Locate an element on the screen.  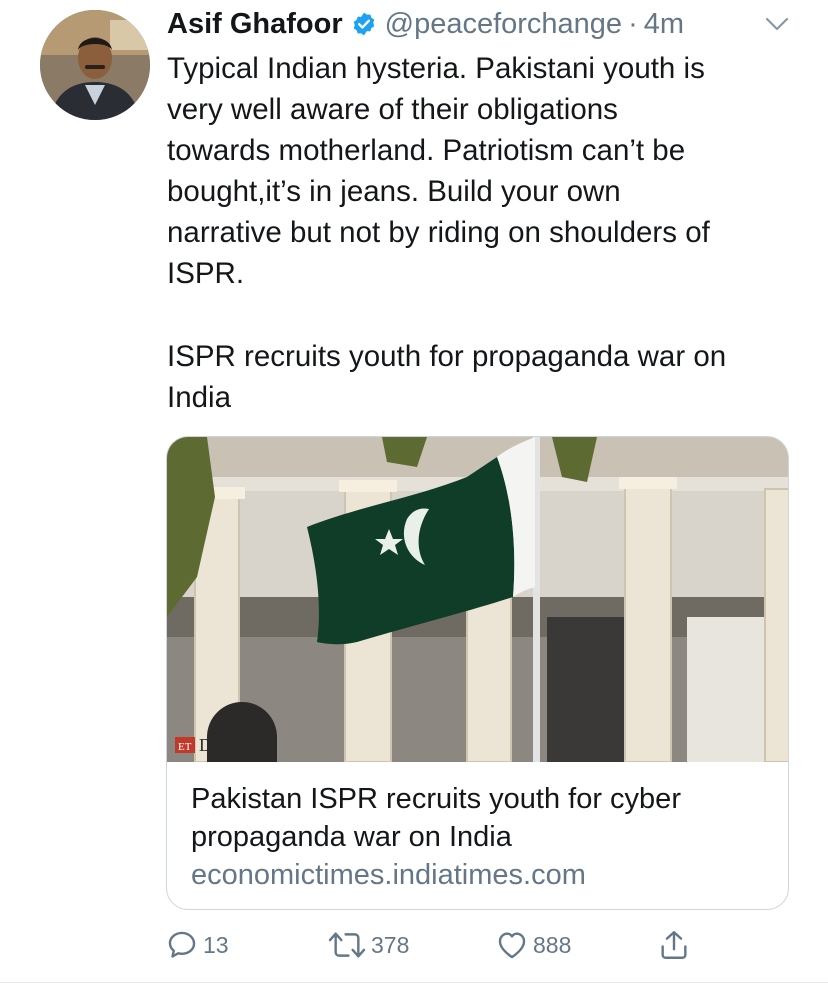
like-button: 888 is located at coordinates (533, 945).